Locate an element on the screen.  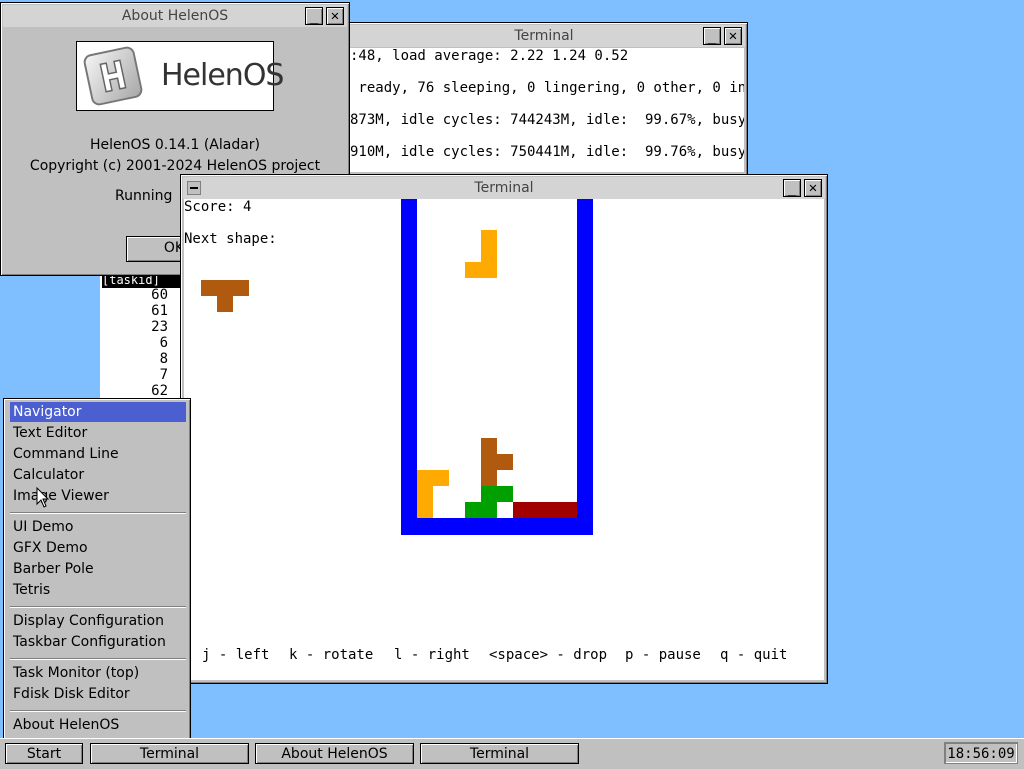
help-right: l - right is located at coordinates (432, 655).